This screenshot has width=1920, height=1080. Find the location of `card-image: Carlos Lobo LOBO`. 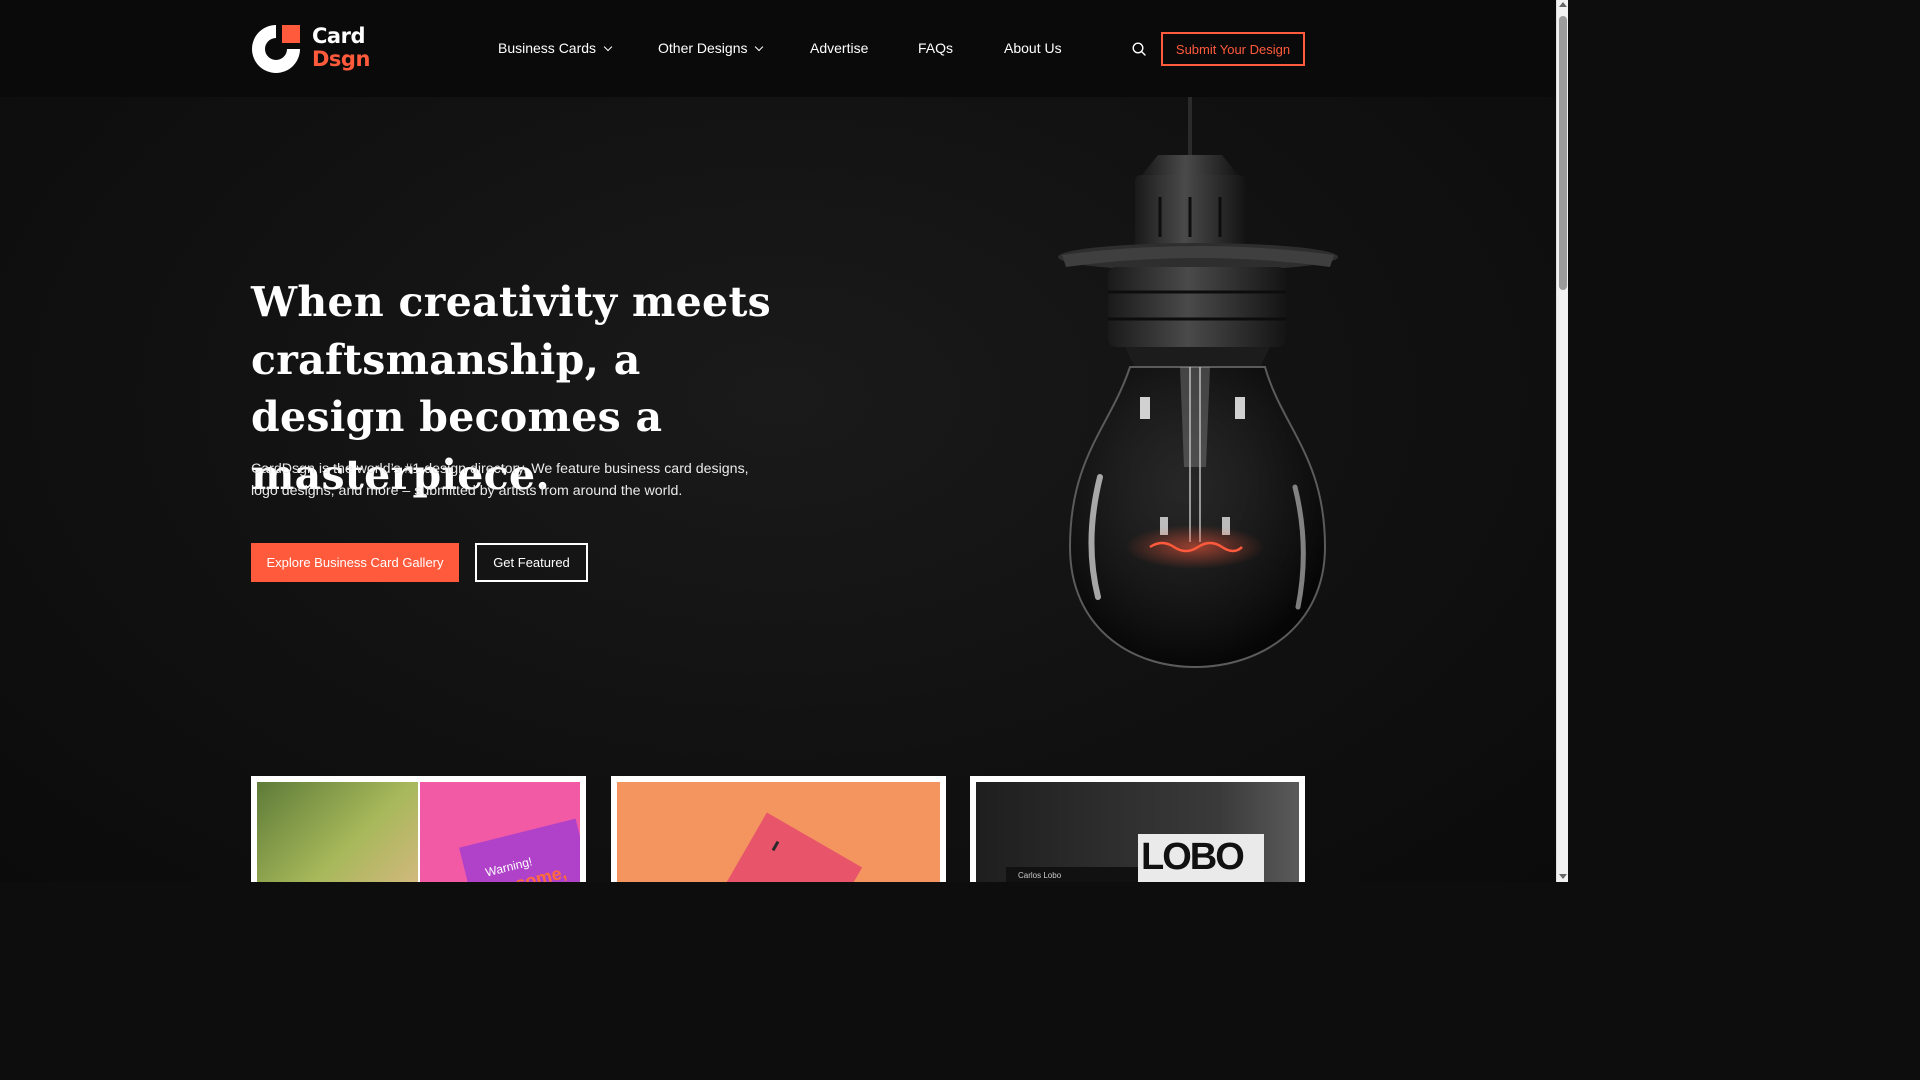

card-image: Carlos Lobo LOBO is located at coordinates (1137, 832).